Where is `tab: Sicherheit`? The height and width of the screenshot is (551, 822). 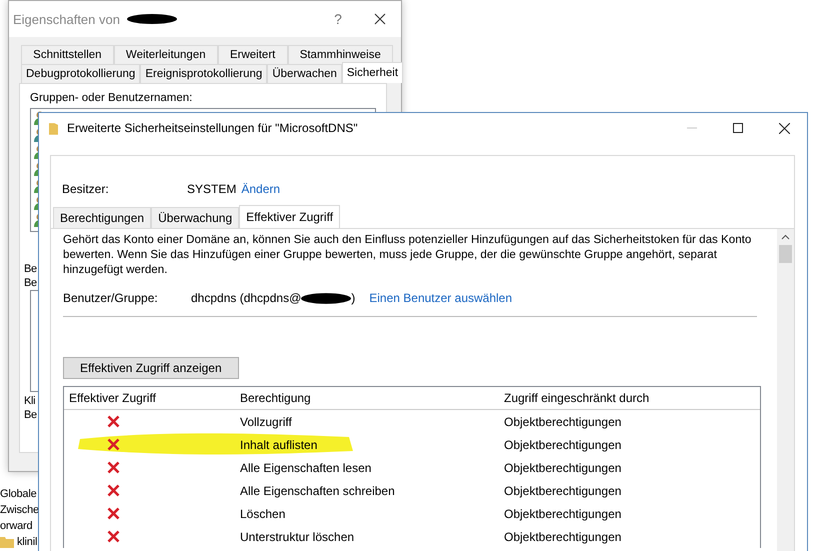 tab: Sicherheit is located at coordinates (373, 72).